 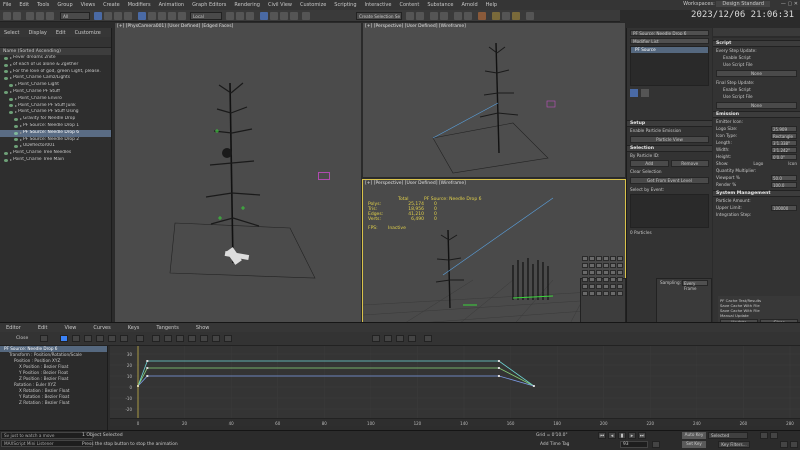 I want to click on rect-select-icon, so click(x=118, y=16).